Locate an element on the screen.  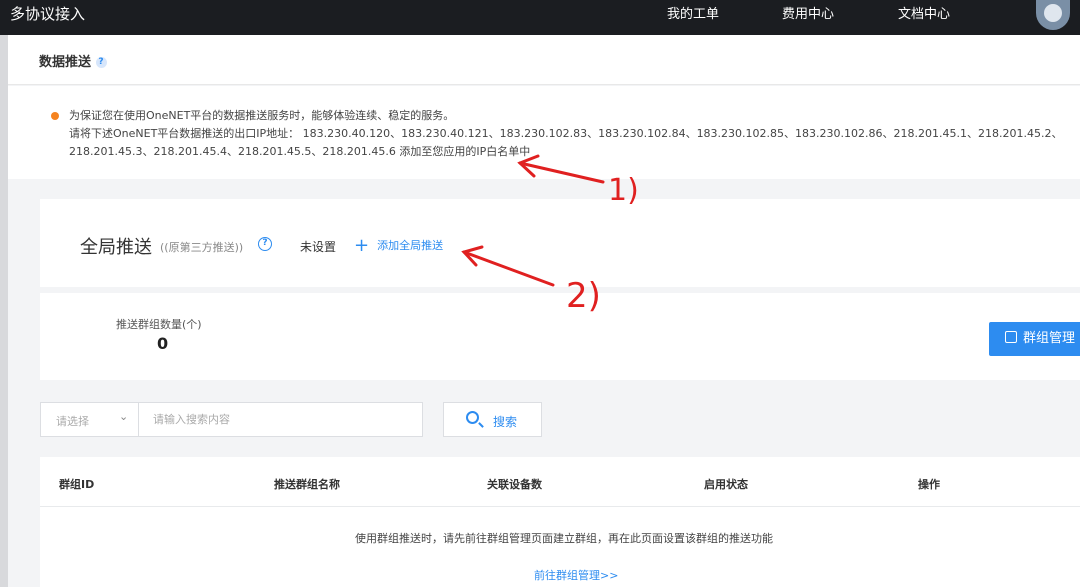
add-global-push-label: 添加全局推送 is located at coordinates (410, 245).